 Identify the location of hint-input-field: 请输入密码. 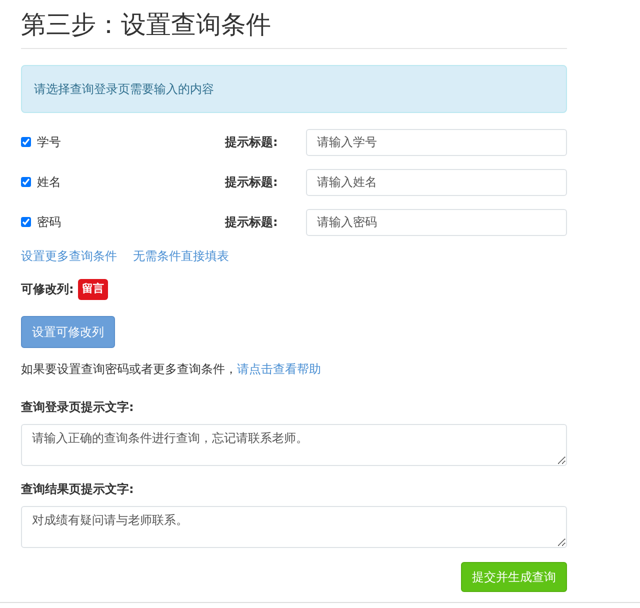
(436, 222).